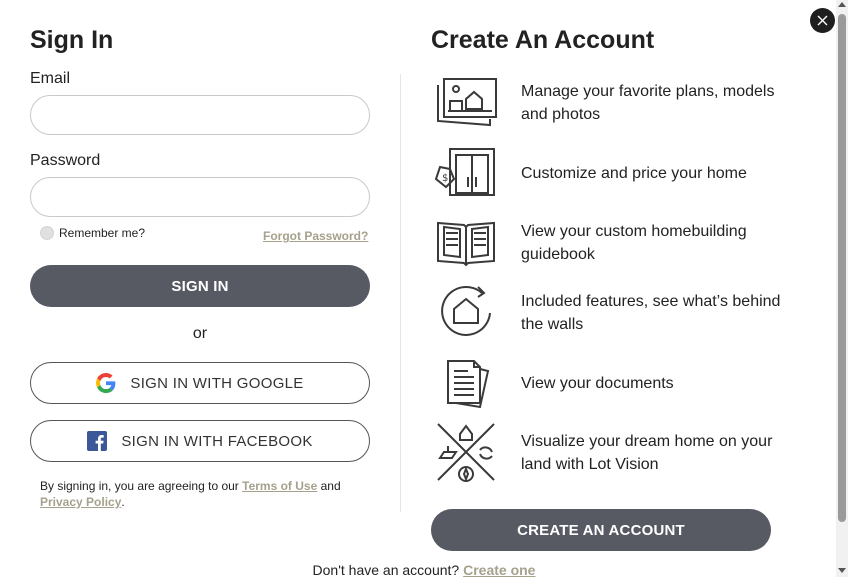 The width and height of the screenshot is (848, 577). What do you see at coordinates (315, 236) in the screenshot?
I see `forgot-password-link: Forgot Password?` at bounding box center [315, 236].